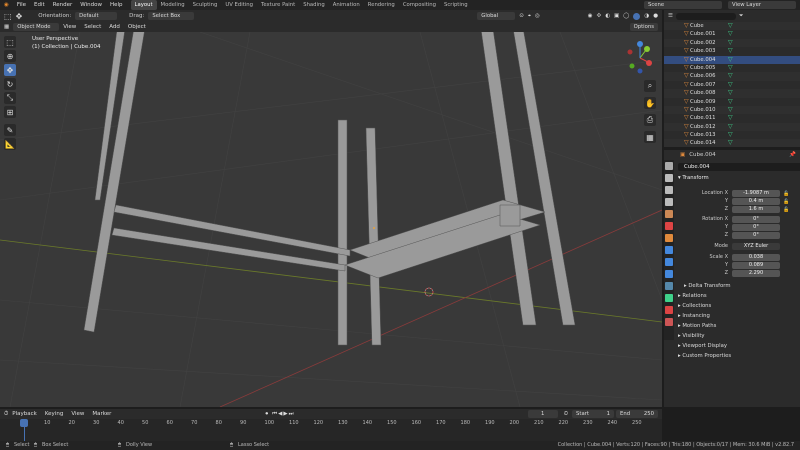  What do you see at coordinates (419, 5) in the screenshot?
I see `workspace-tab-compositing: Compositing` at bounding box center [419, 5].